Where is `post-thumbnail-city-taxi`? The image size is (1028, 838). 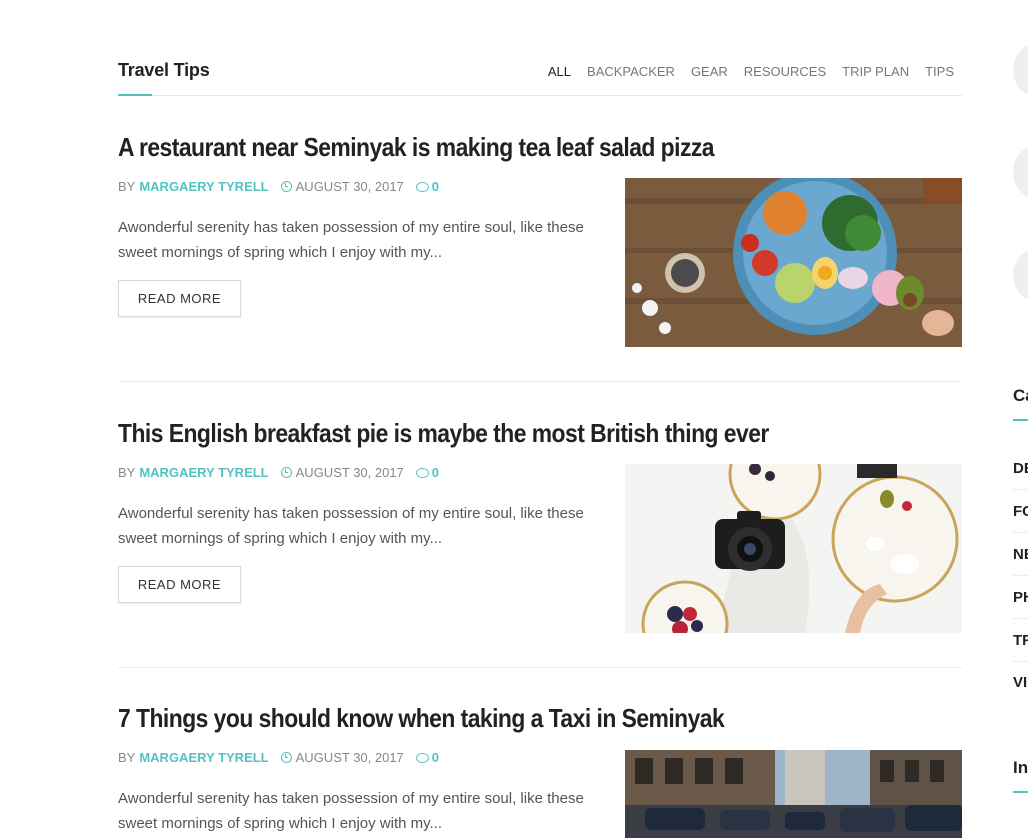 post-thumbnail-city-taxi is located at coordinates (793, 794).